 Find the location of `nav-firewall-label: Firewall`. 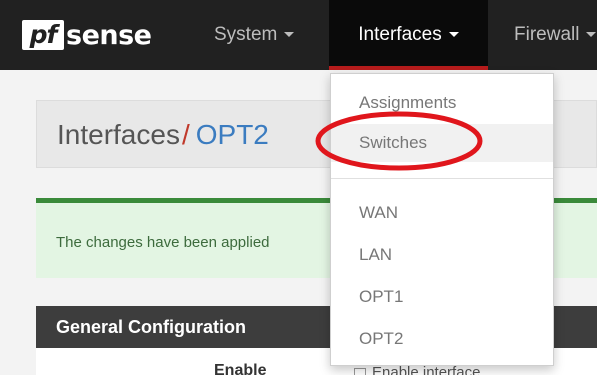

nav-firewall-label: Firewall is located at coordinates (547, 34).